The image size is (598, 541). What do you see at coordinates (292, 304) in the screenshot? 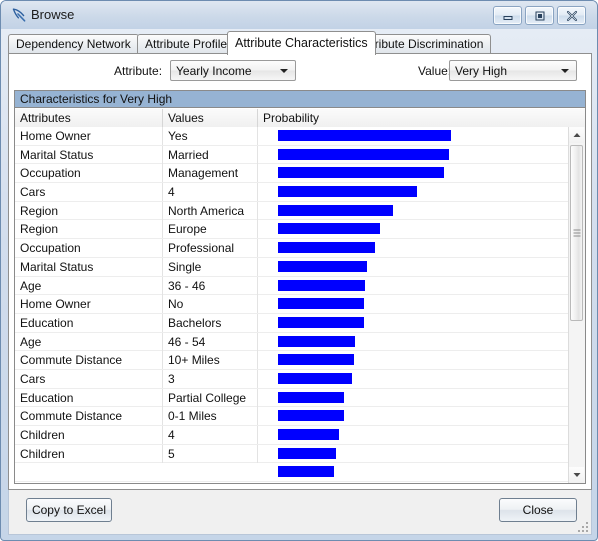
I see `table-row: Home Owner No` at bounding box center [292, 304].